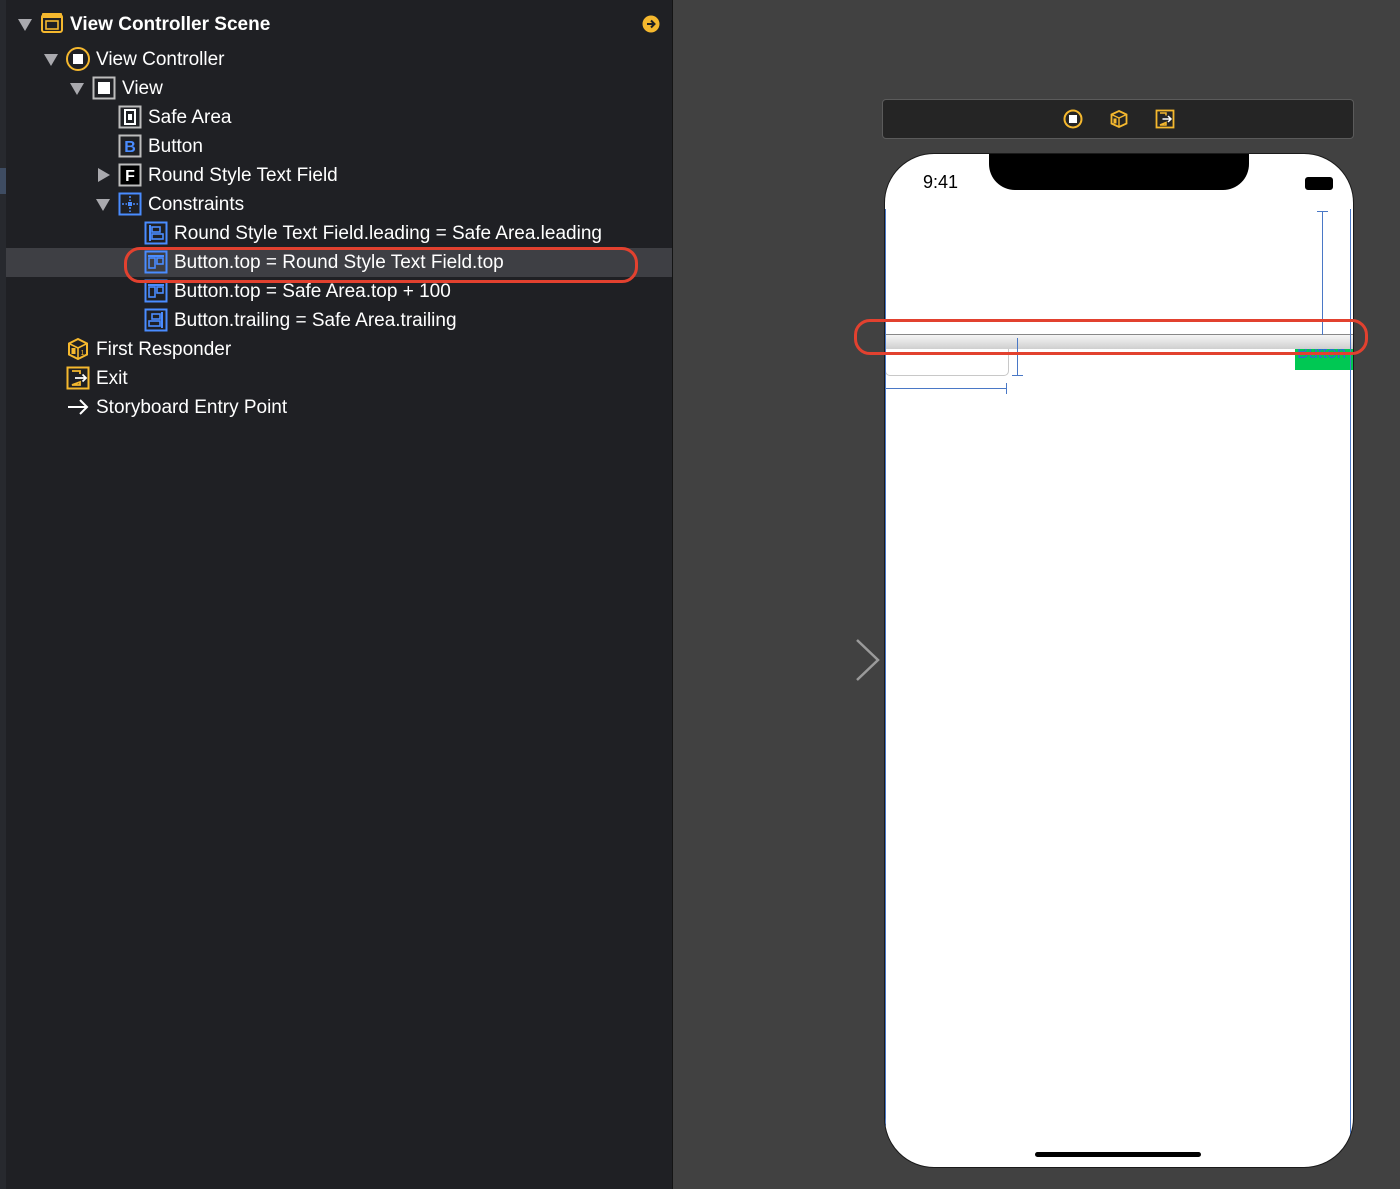 This screenshot has height=1189, width=1400. I want to click on device-notch, so click(1119, 172).